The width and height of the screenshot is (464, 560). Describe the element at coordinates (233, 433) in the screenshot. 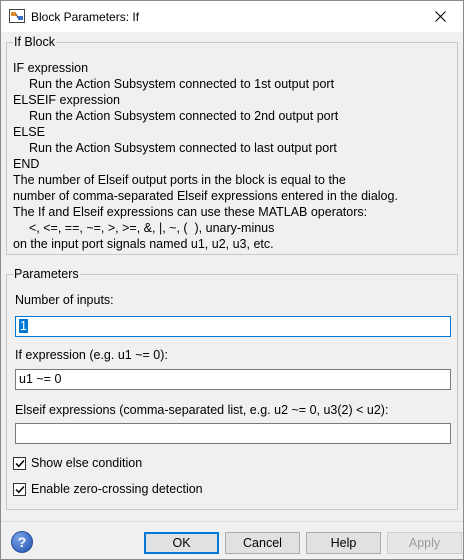

I see `elseif-expressions-input` at that location.